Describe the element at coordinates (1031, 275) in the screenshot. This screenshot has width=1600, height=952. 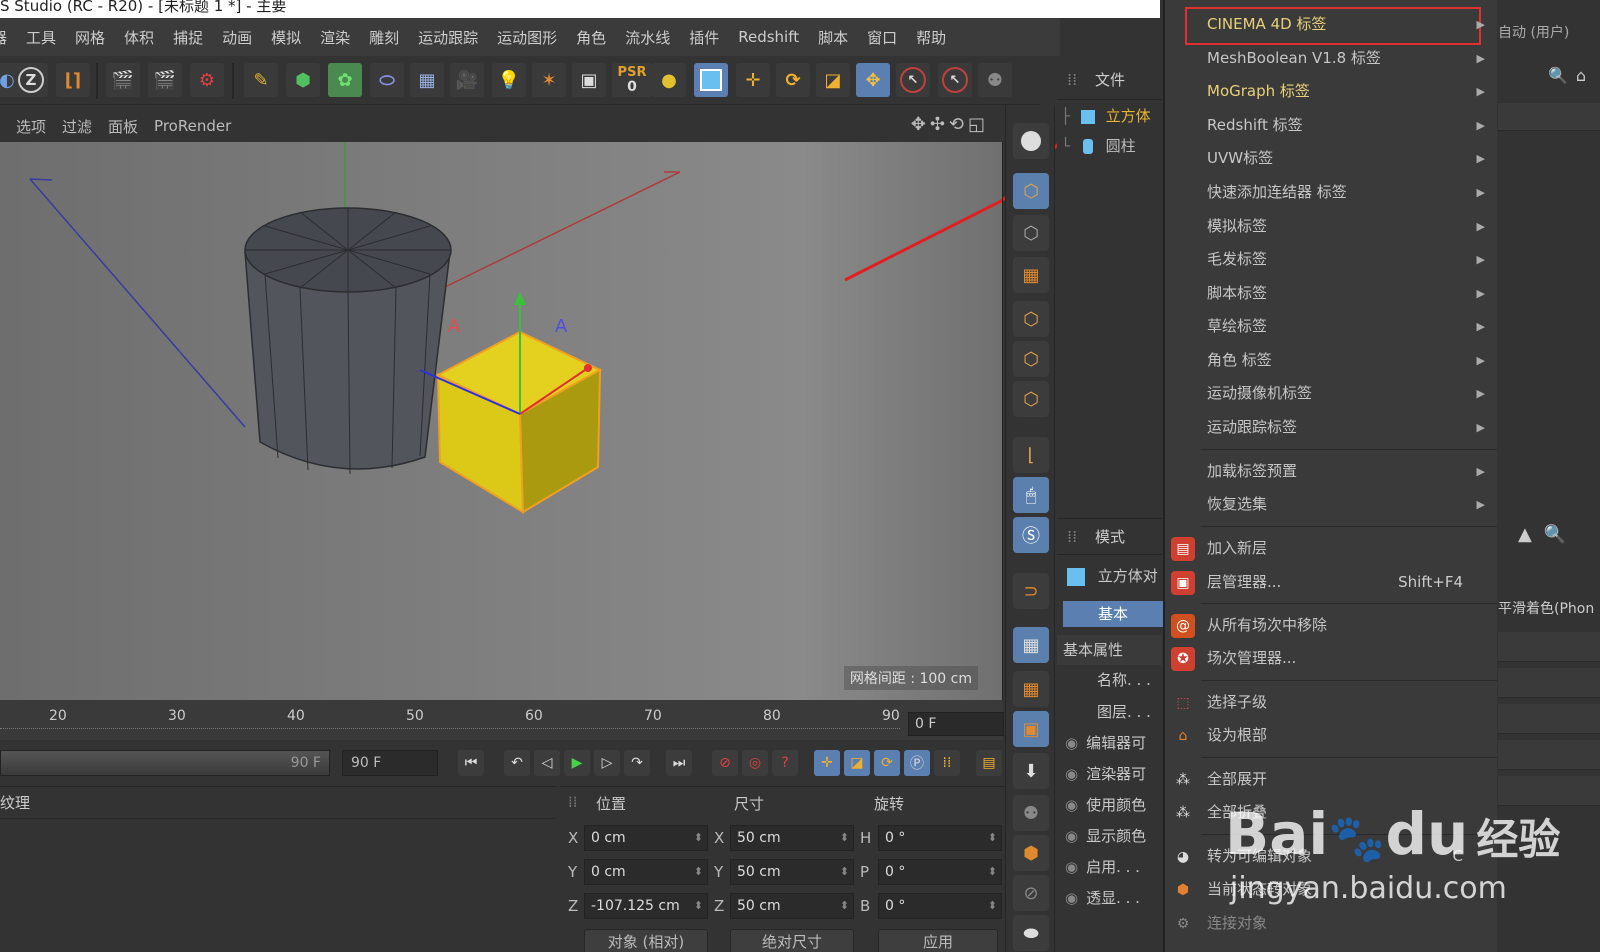
I see `workplane-icon: ▦` at that location.